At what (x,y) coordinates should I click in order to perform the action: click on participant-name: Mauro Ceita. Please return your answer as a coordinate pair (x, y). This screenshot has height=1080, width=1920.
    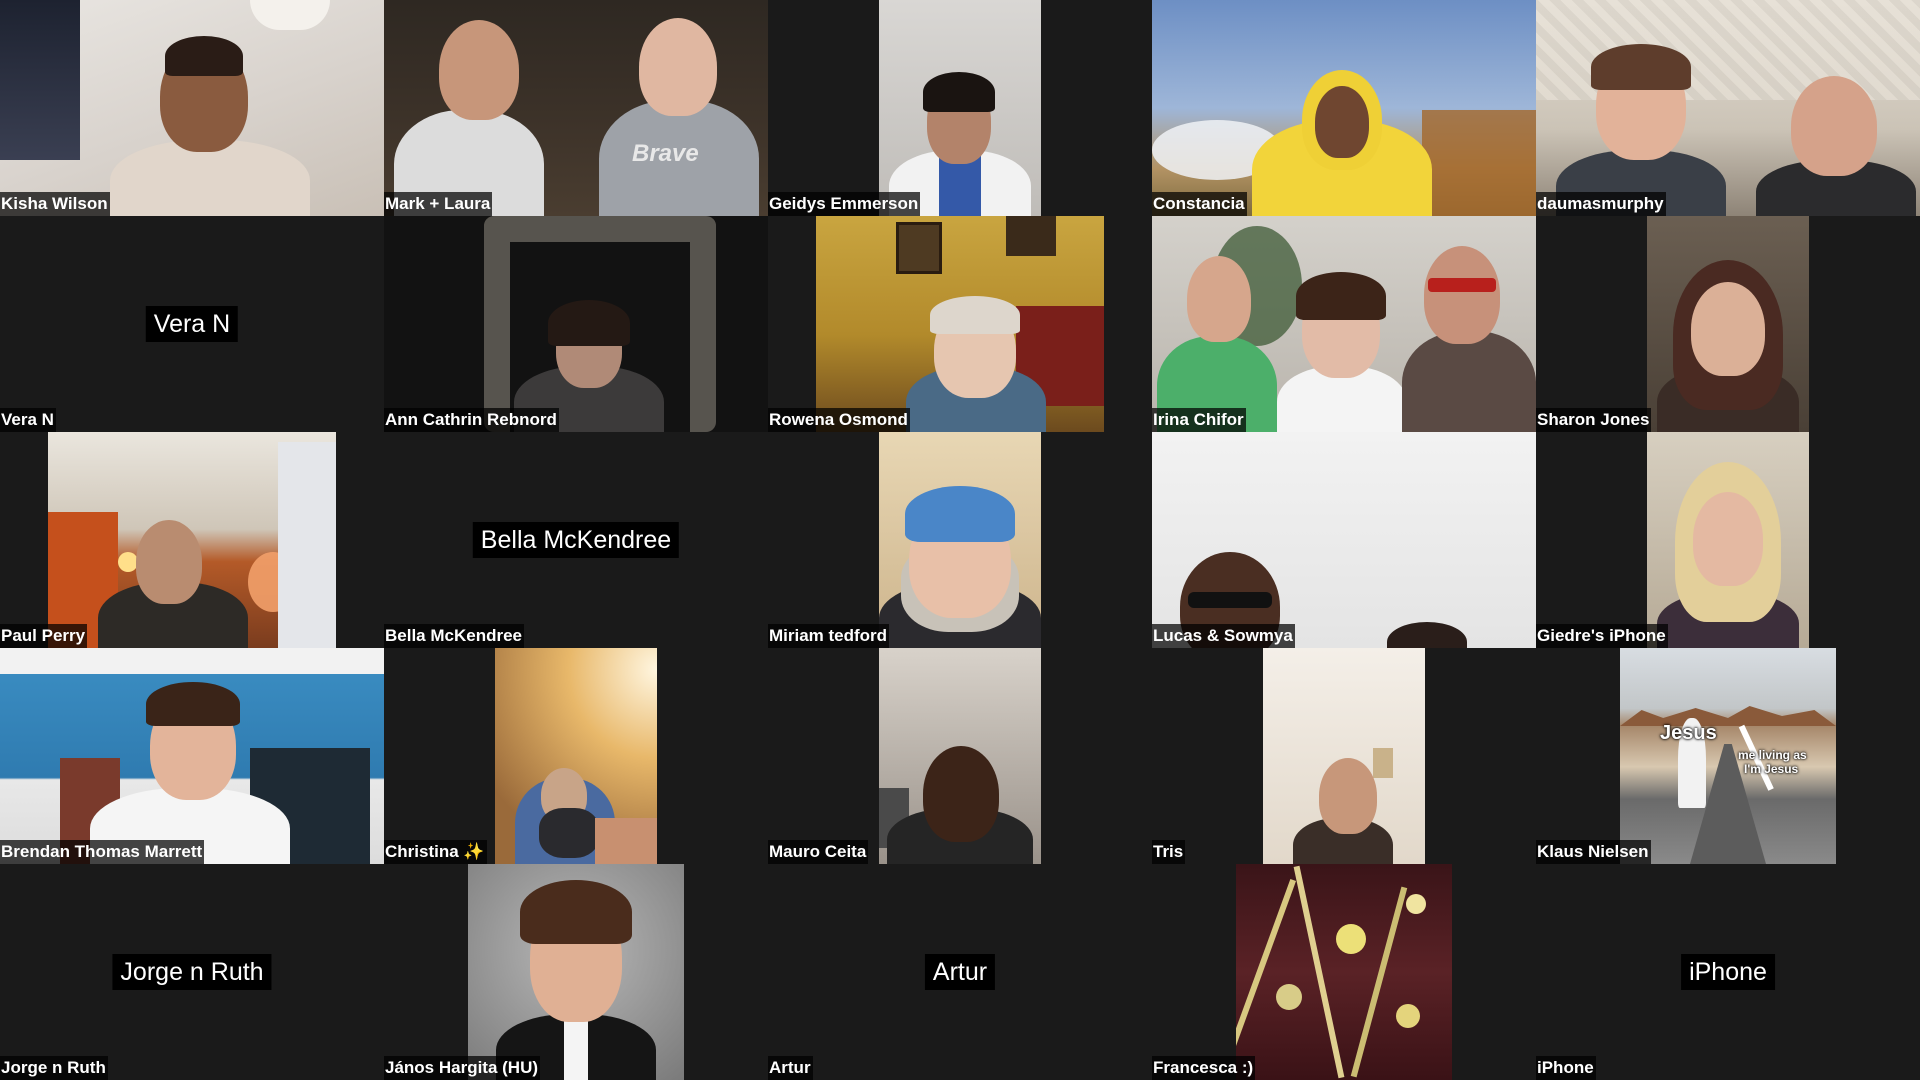
    Looking at the image, I should click on (818, 852).